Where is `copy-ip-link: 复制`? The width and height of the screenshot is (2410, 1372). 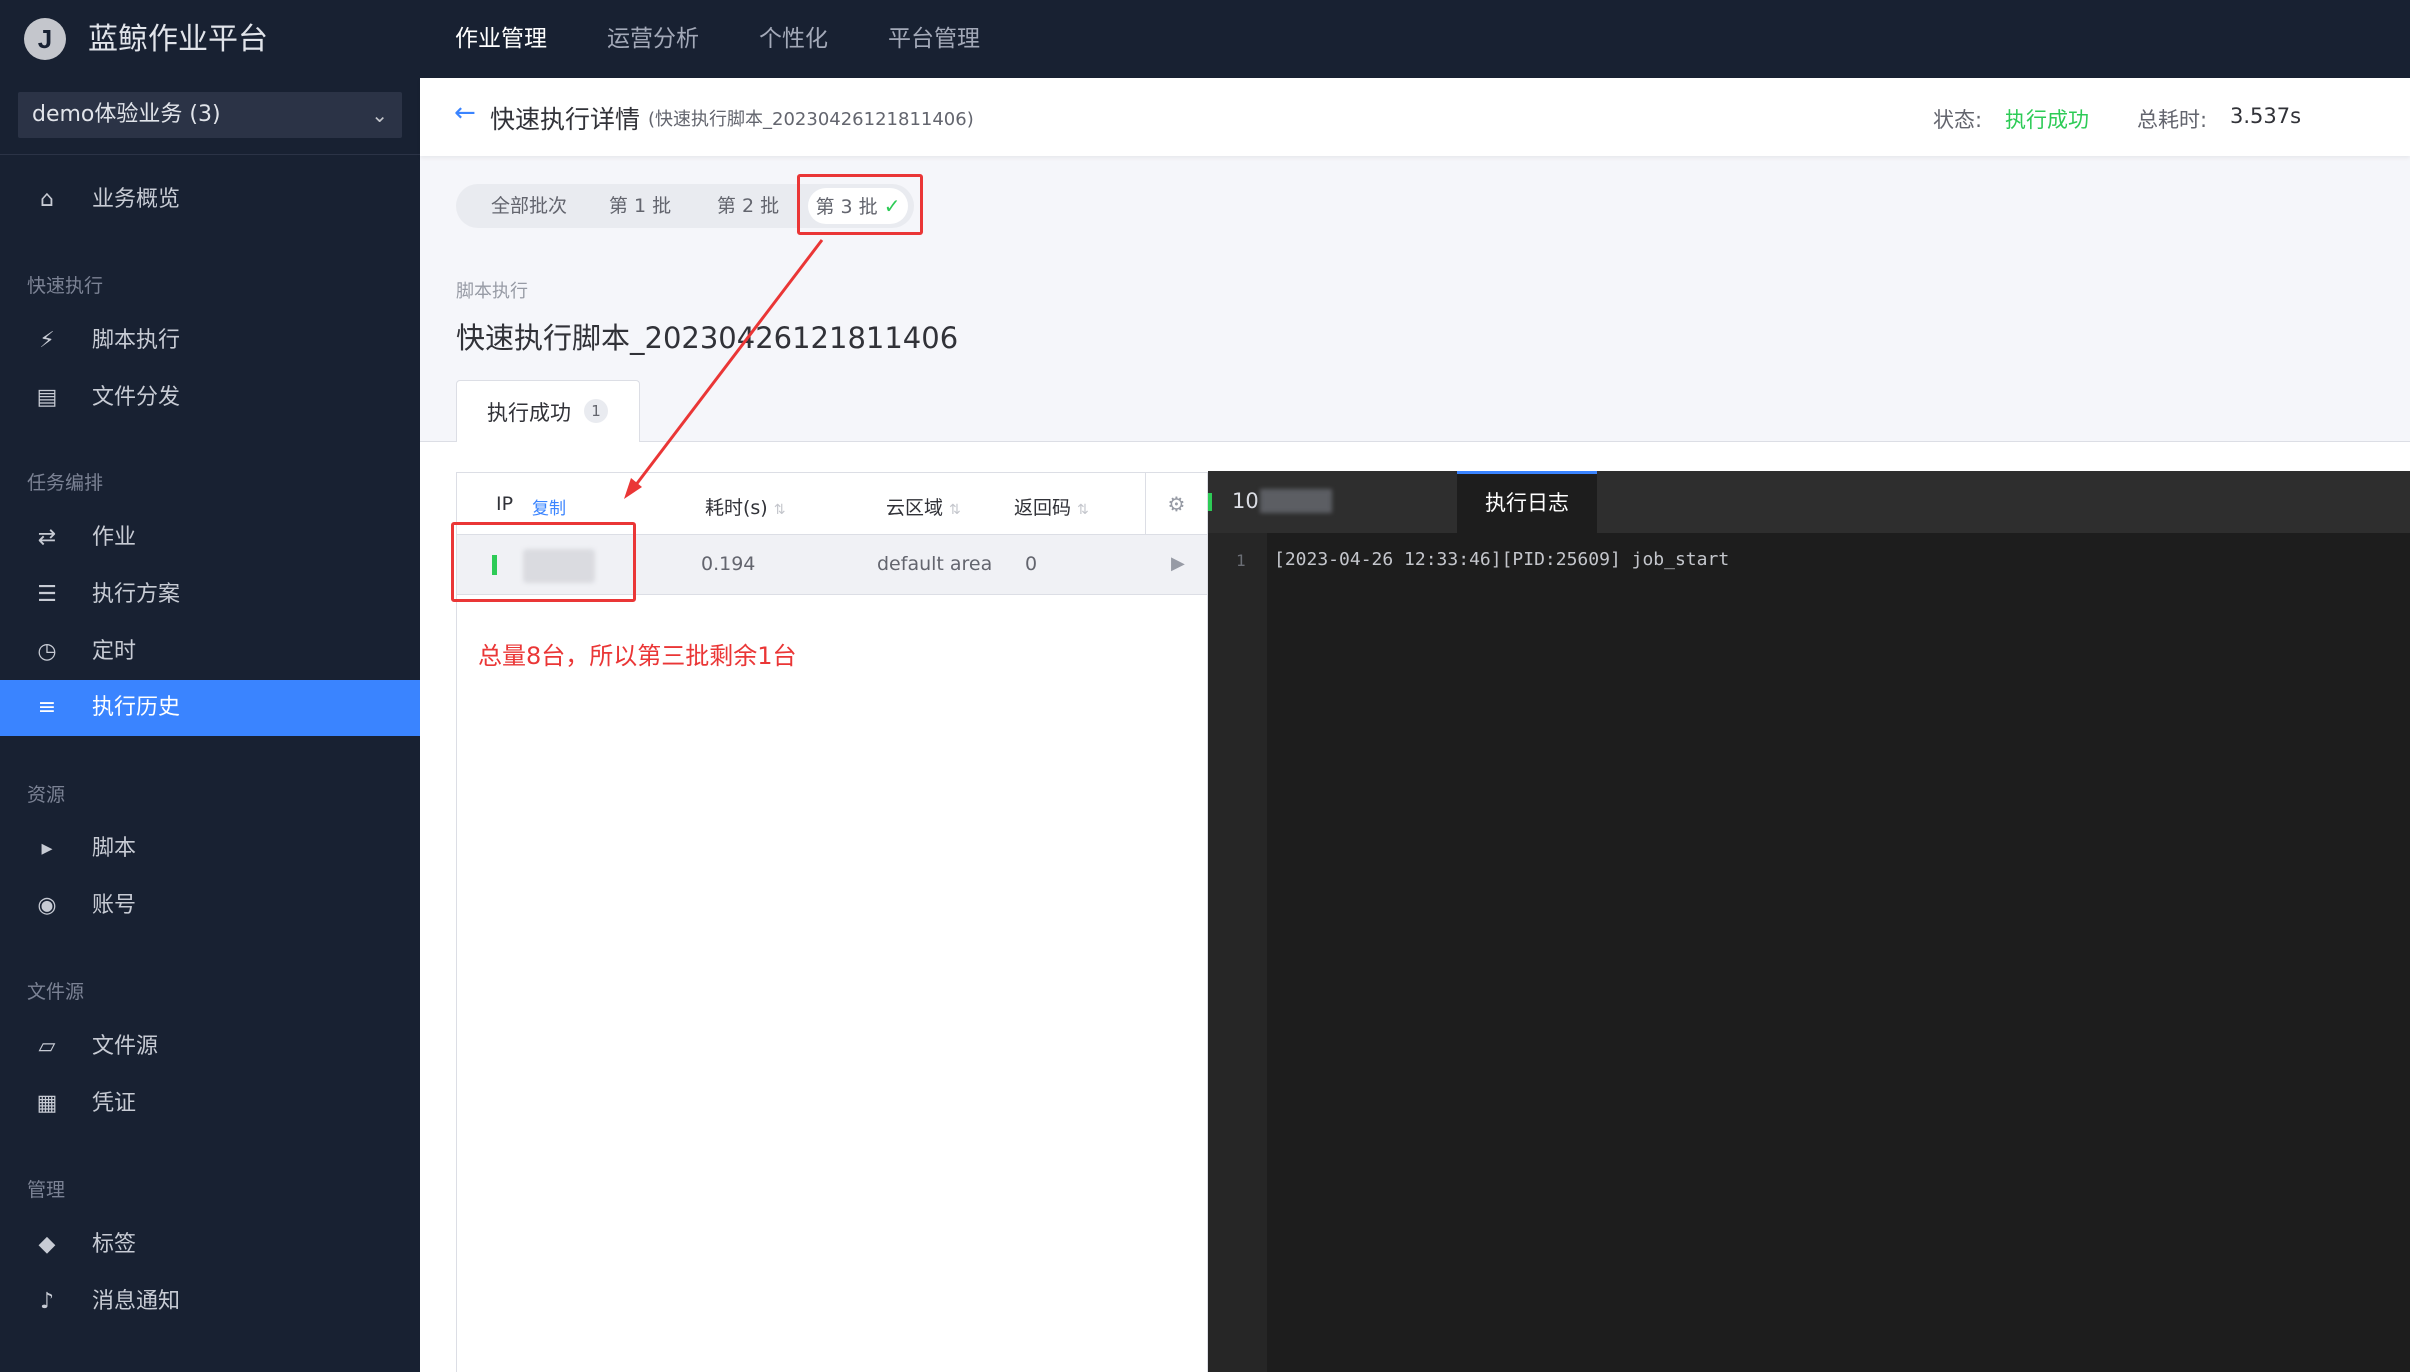
copy-ip-link: 复制 is located at coordinates (549, 506).